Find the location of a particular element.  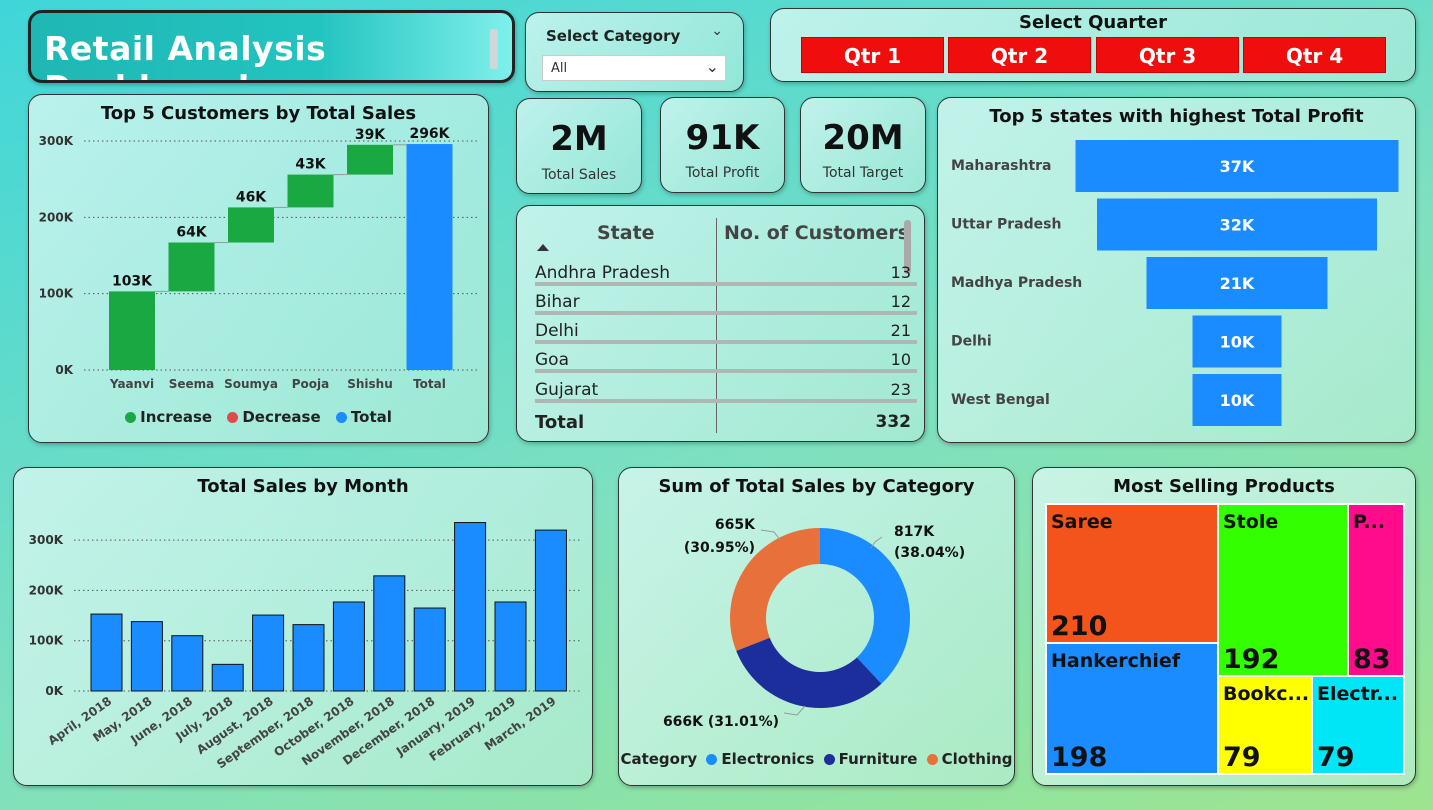

tile-label: Stole is located at coordinates (1251, 522).